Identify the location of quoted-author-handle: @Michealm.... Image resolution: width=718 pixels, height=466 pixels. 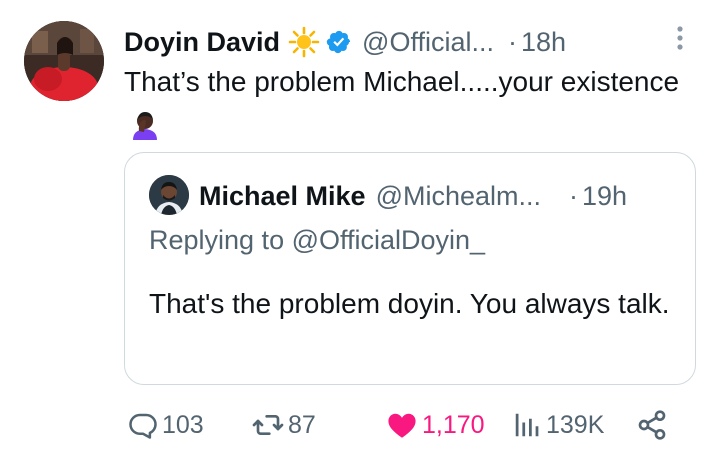
(458, 196).